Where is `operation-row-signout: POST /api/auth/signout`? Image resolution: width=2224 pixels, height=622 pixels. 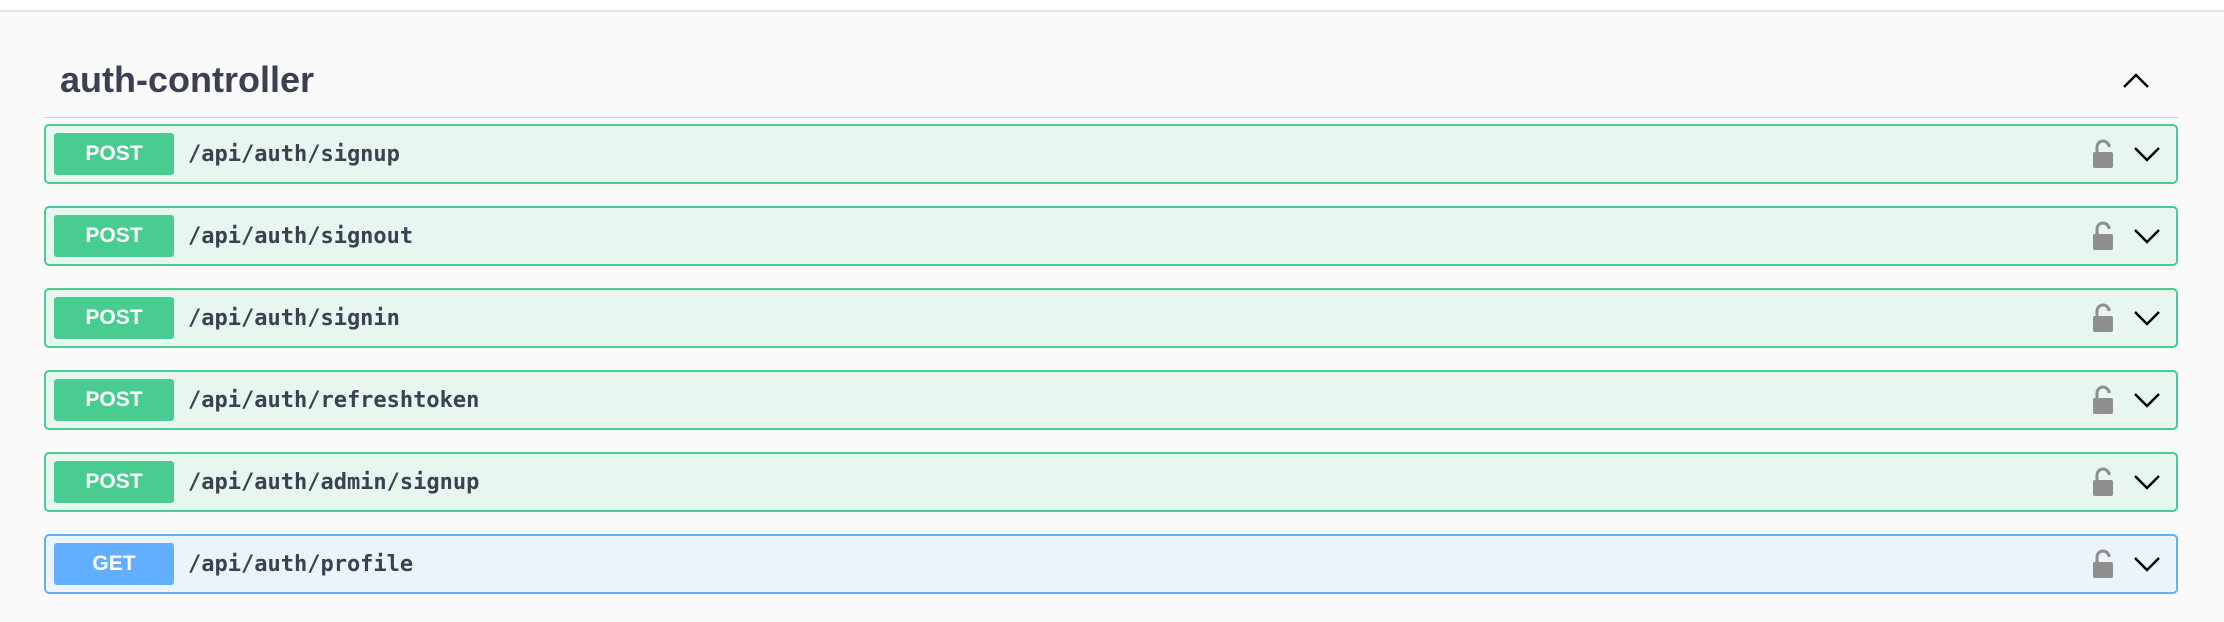
operation-row-signout: POST /api/auth/signout is located at coordinates (1111, 236).